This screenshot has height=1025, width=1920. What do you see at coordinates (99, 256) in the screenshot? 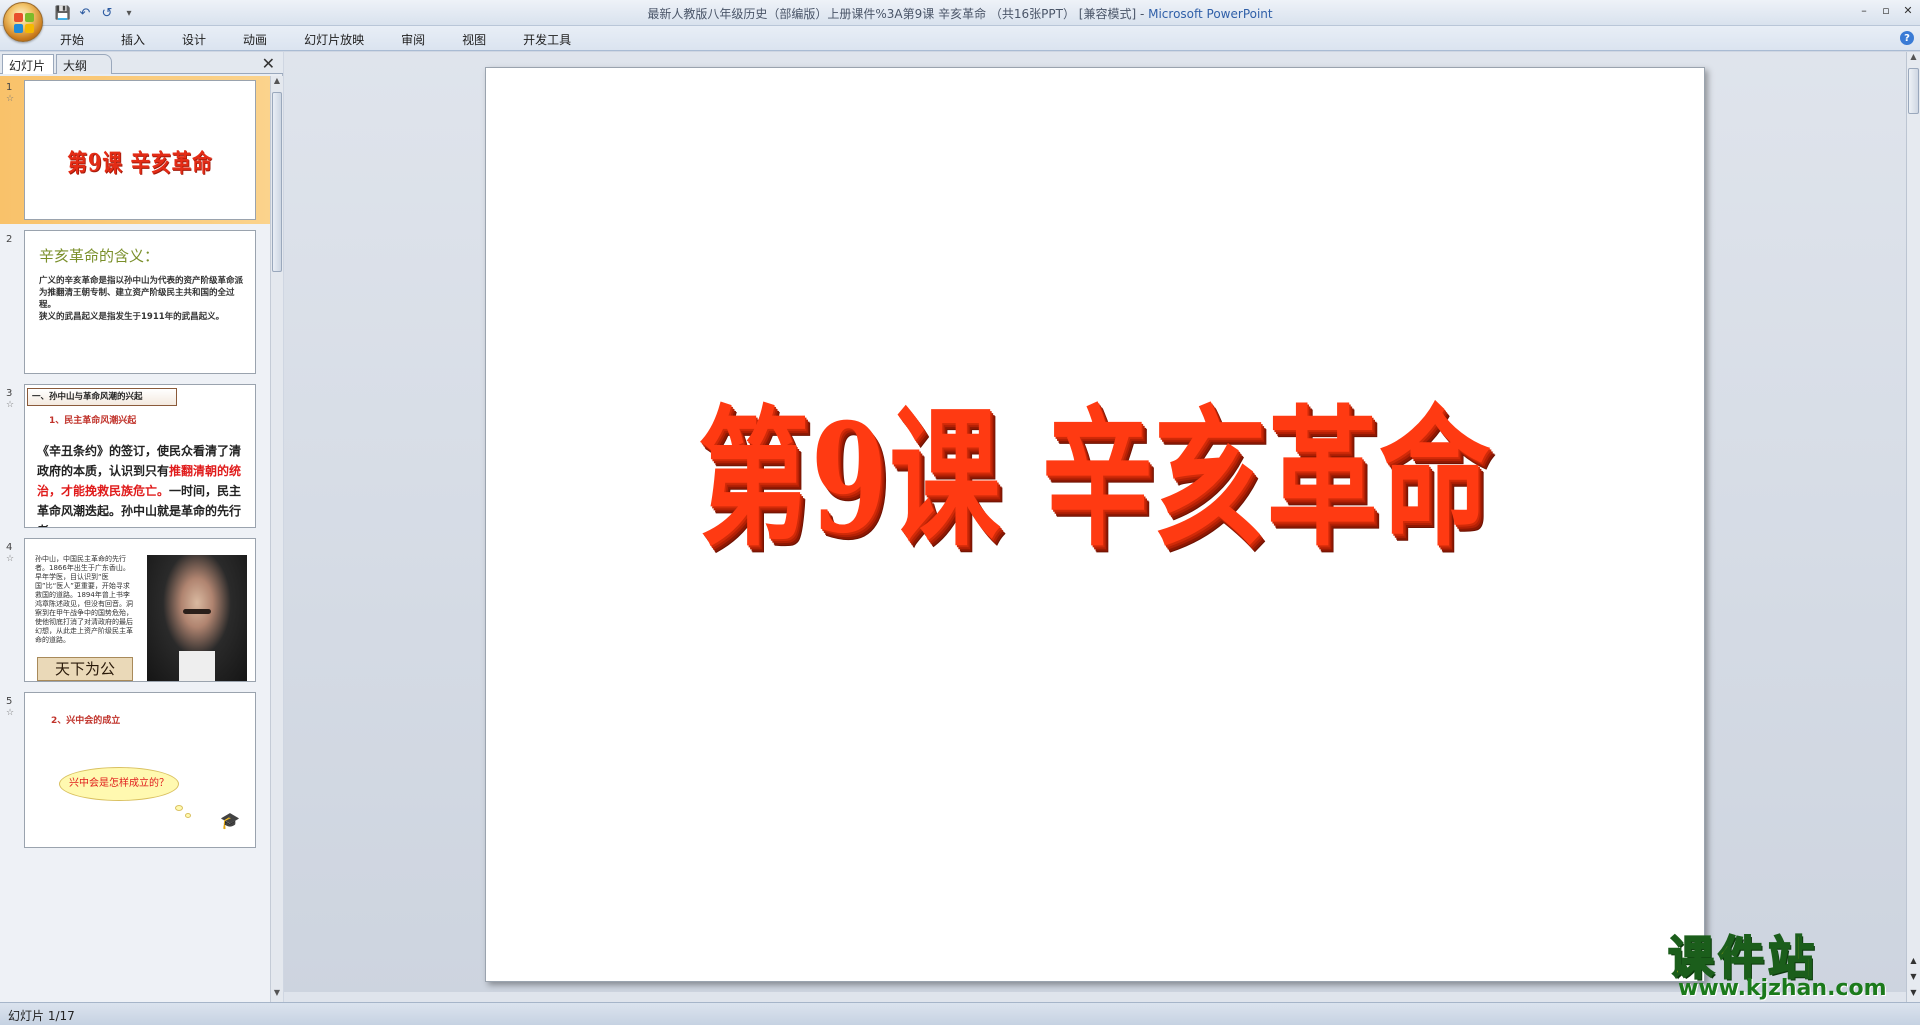
I see `thumbnail-title: 辛亥革命的含义：` at bounding box center [99, 256].